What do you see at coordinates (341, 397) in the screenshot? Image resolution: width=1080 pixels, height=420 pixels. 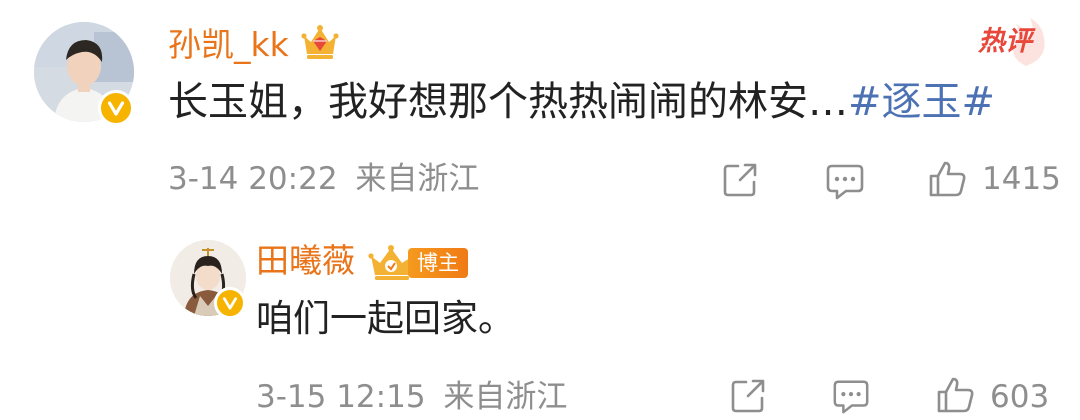 I see `reply-time: 3-15 12:15` at bounding box center [341, 397].